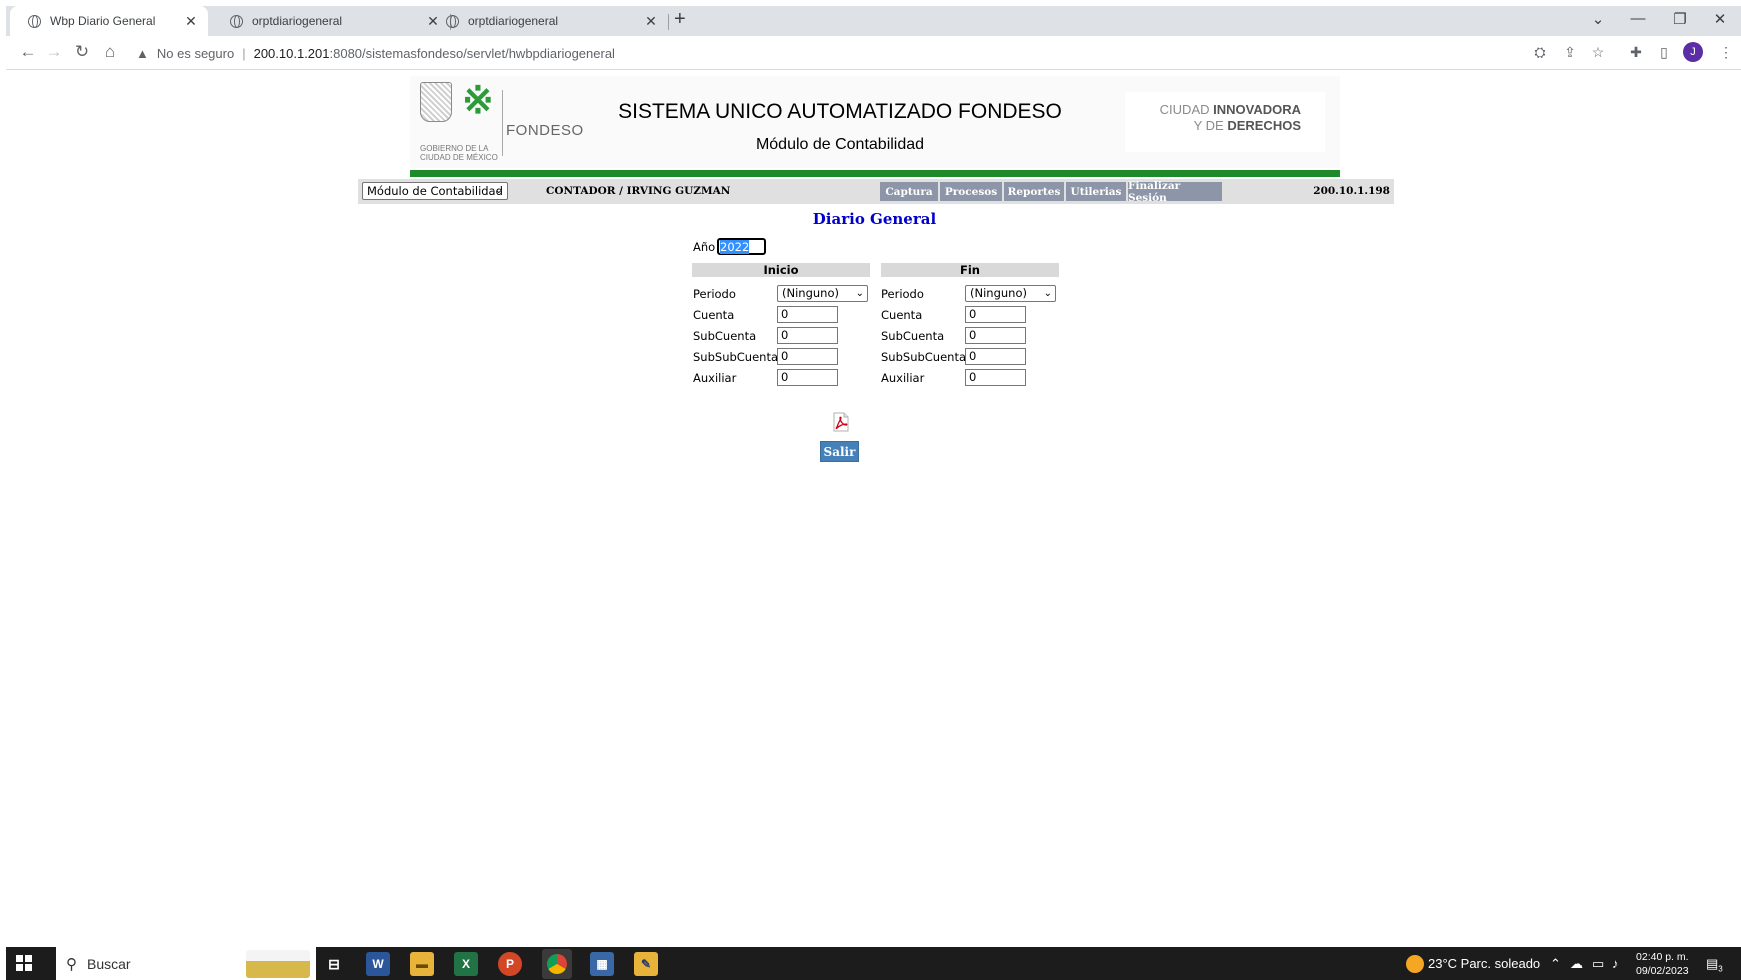  Describe the element at coordinates (466, 964) in the screenshot. I see `excel-icon: X` at that location.